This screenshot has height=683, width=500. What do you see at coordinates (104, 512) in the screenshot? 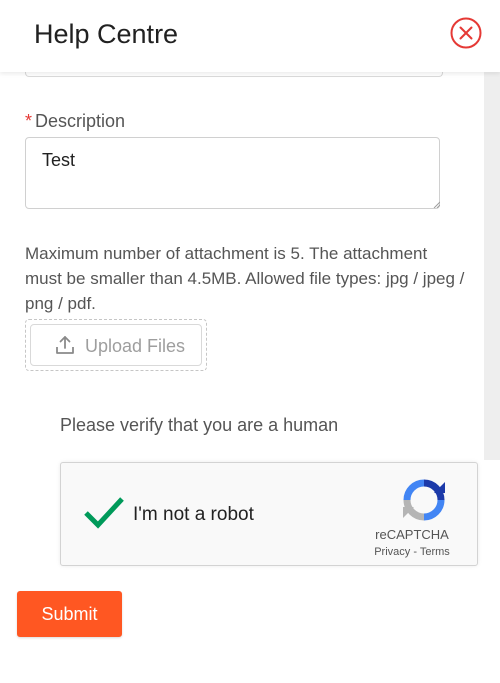
I see `checkmark-icon` at bounding box center [104, 512].